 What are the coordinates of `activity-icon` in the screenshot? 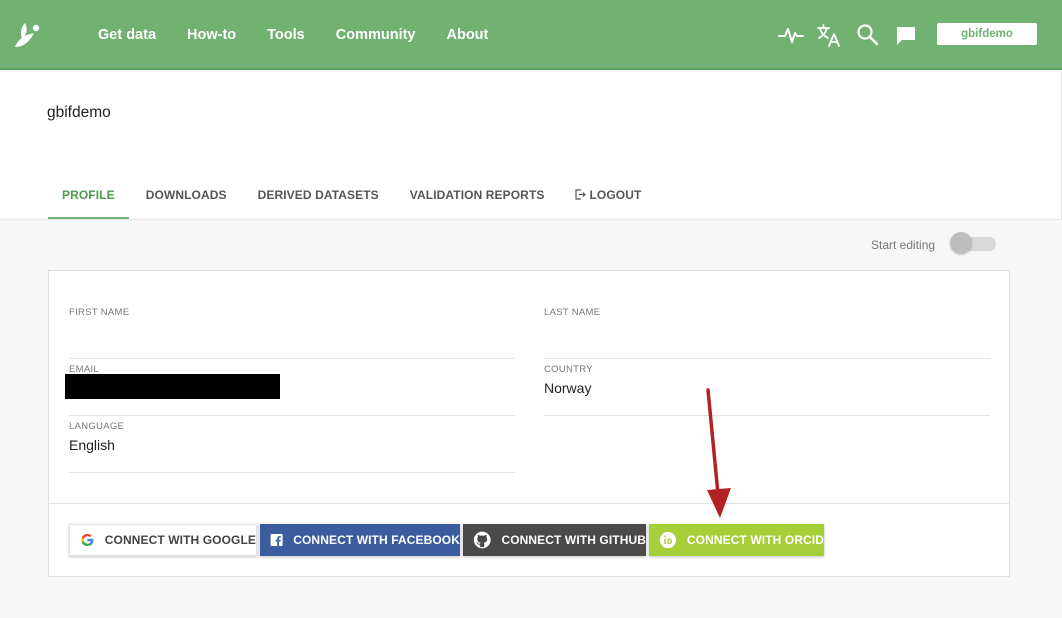 It's located at (791, 35).